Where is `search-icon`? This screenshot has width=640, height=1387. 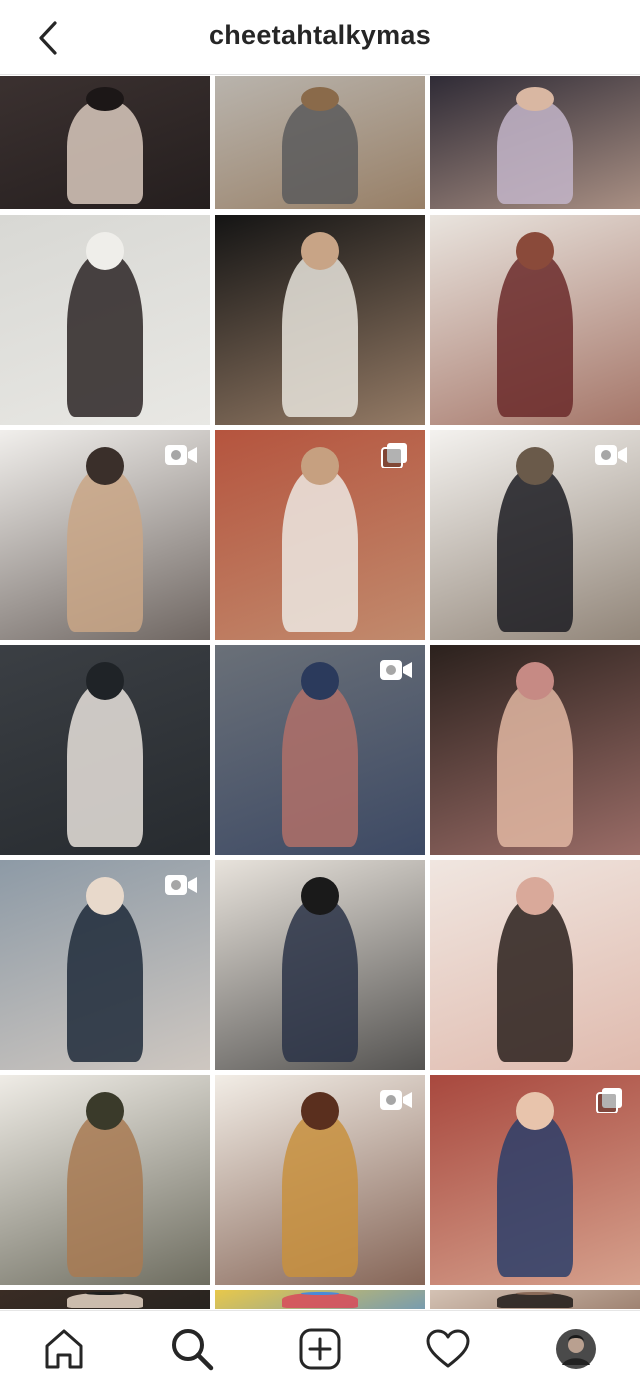 search-icon is located at coordinates (193, 1350).